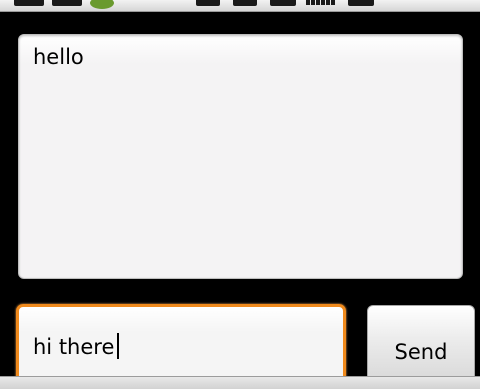  What do you see at coordinates (361, 3) in the screenshot?
I see `battery-icon` at bounding box center [361, 3].